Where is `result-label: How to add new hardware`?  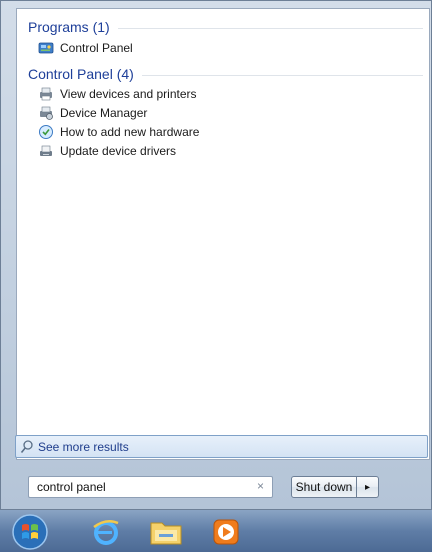
result-label: How to add new hardware is located at coordinates (130, 132).